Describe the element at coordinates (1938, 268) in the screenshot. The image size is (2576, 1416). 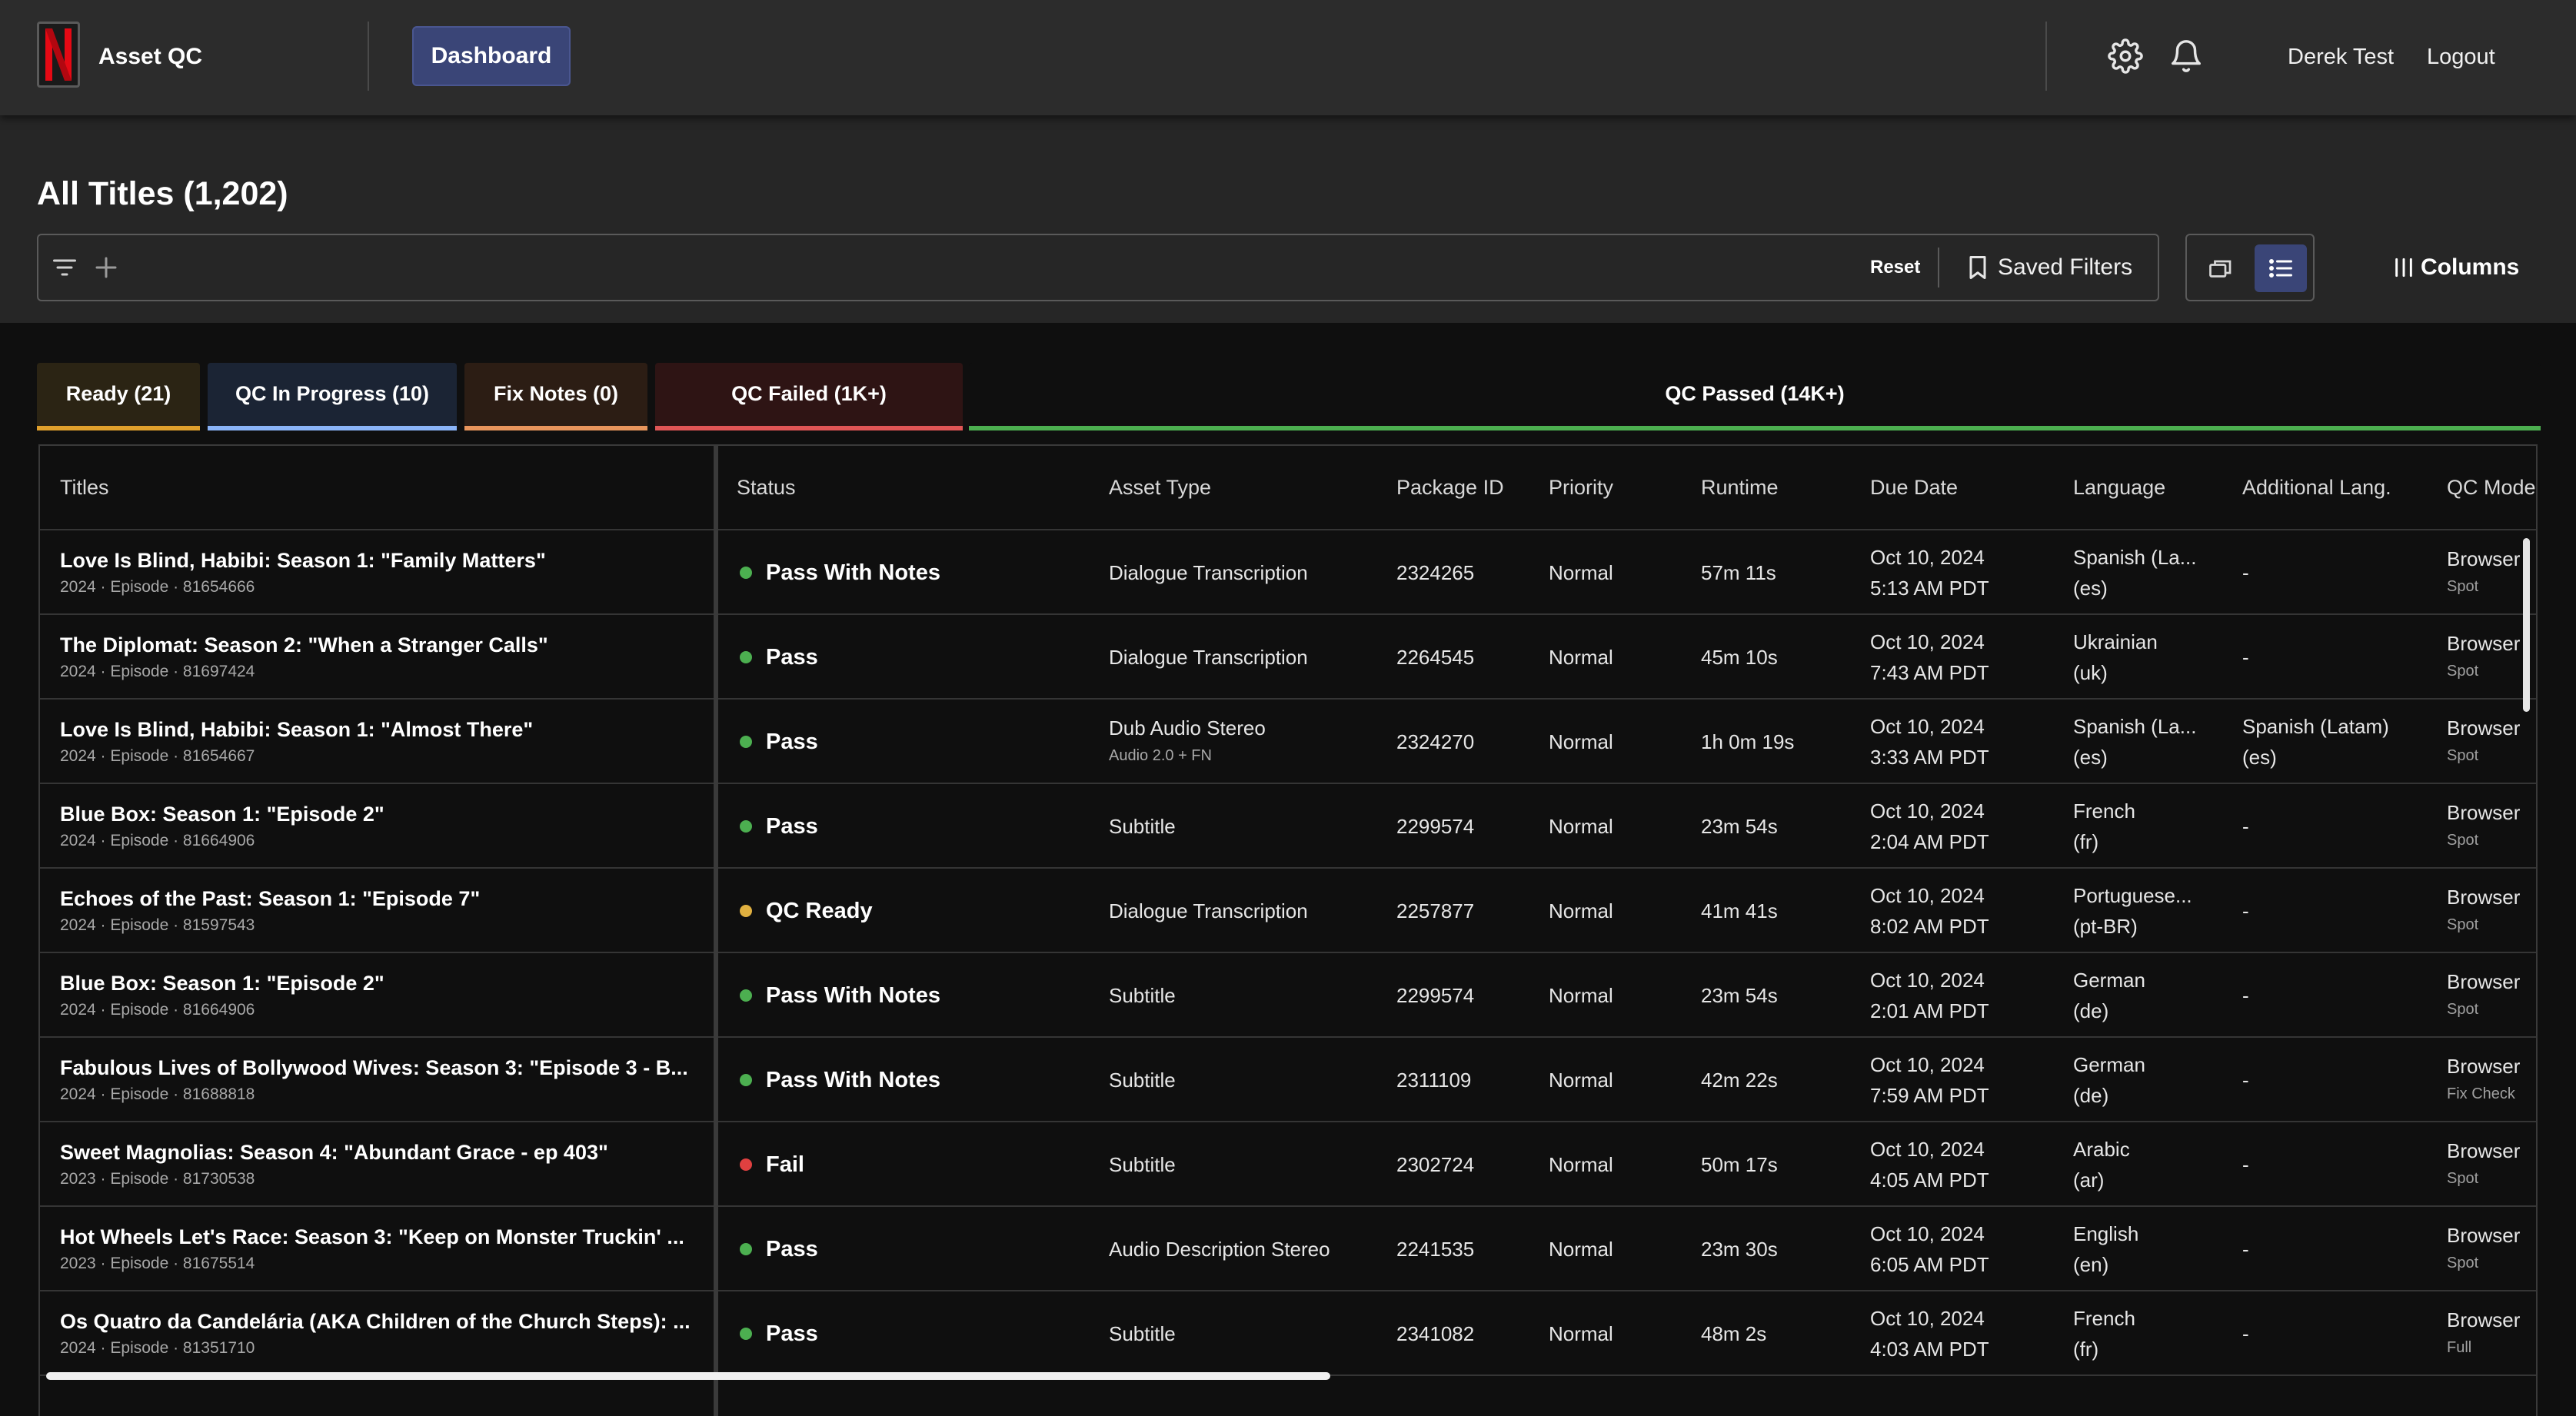
I see `filter-divider` at that location.